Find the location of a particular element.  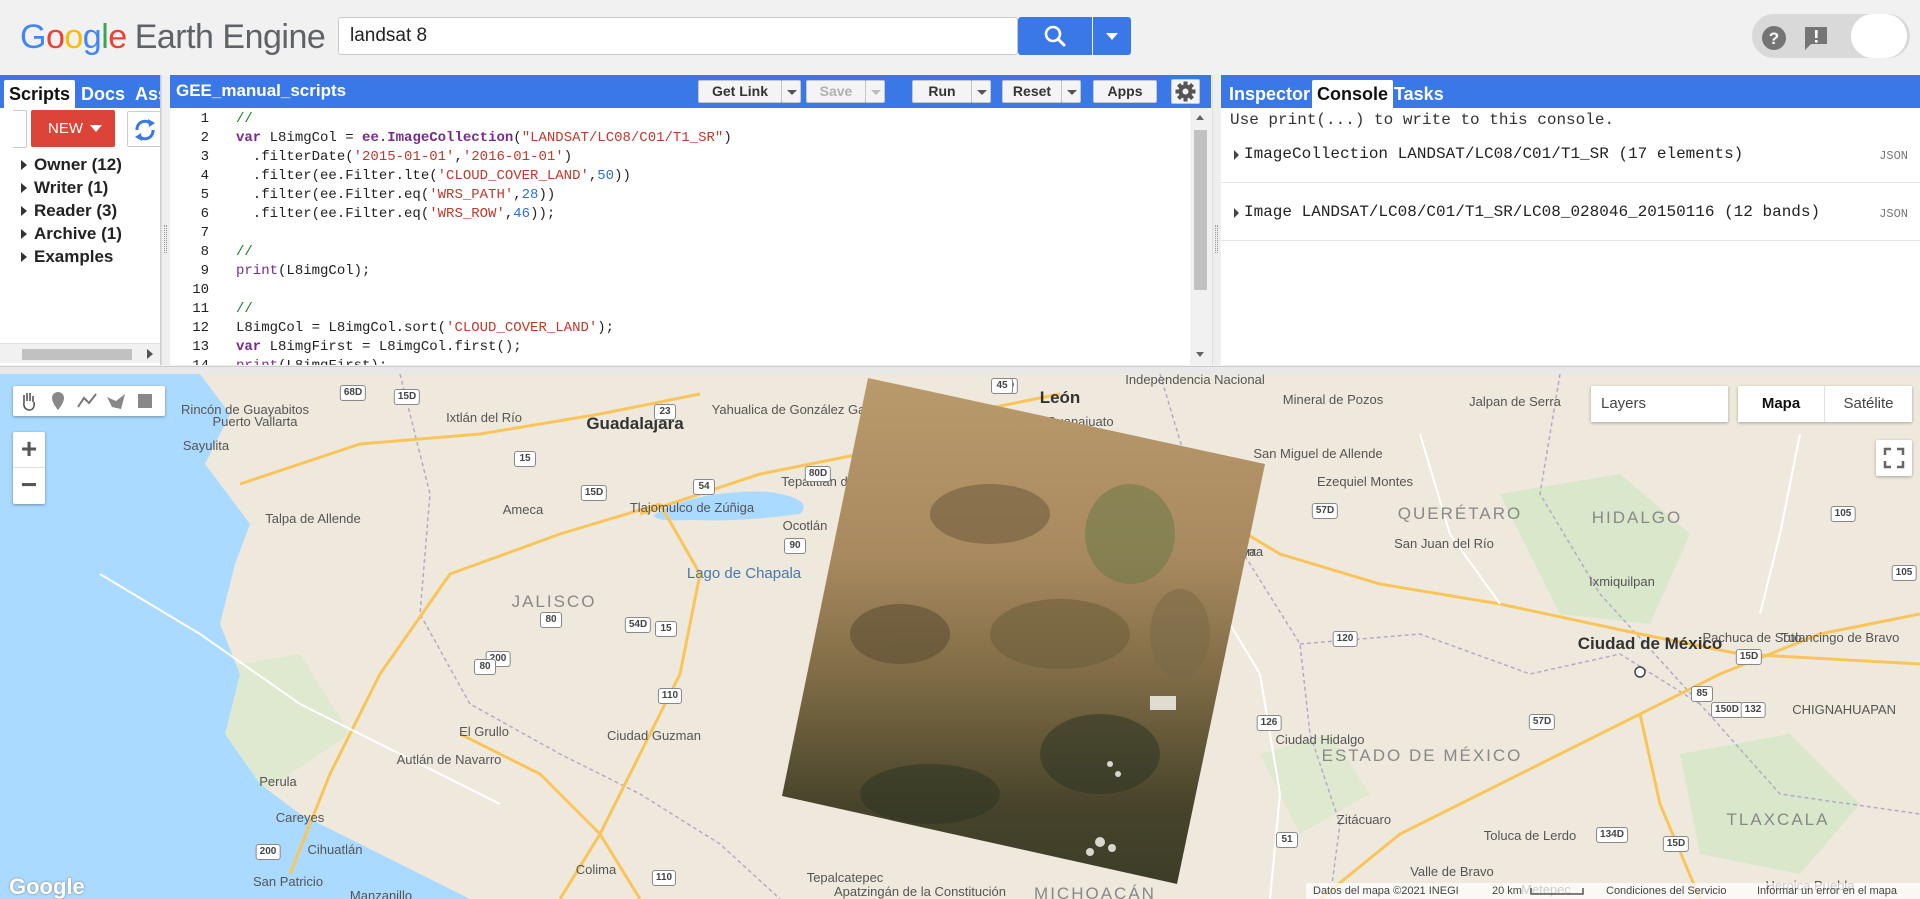

feedback-icon is located at coordinates (1816, 38).